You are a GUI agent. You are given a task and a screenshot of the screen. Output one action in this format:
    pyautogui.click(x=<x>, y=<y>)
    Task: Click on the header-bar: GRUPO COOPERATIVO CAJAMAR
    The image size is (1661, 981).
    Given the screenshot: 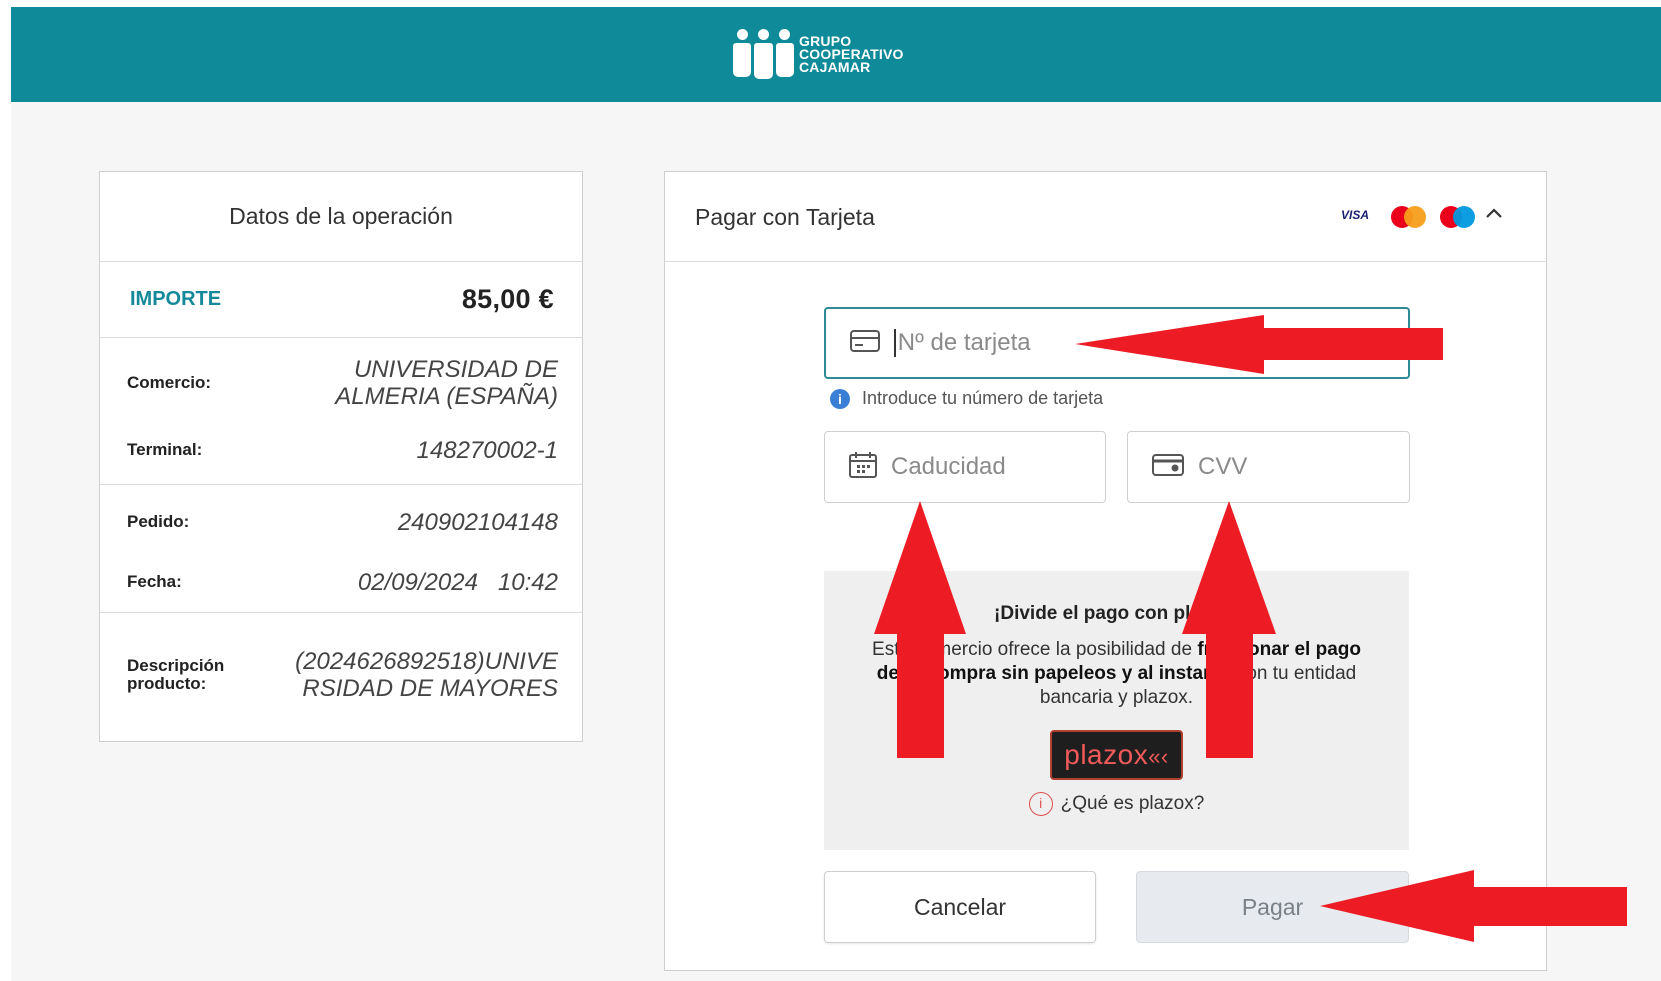 What is the action you would take?
    pyautogui.click(x=836, y=54)
    